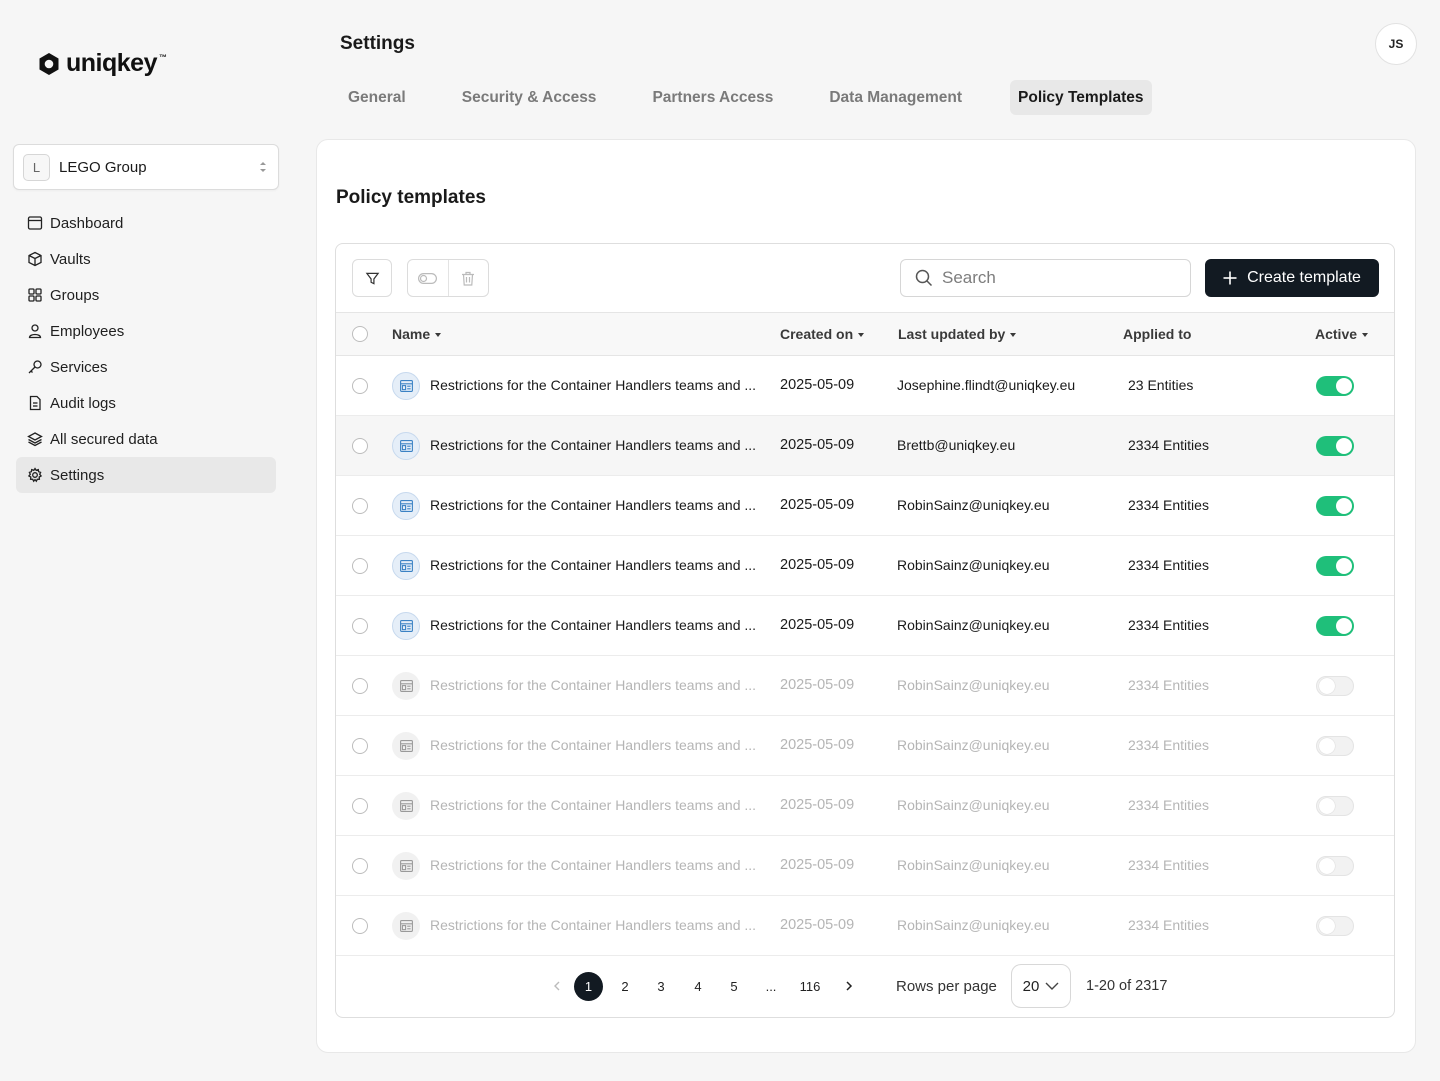 The width and height of the screenshot is (1440, 1081). Describe the element at coordinates (625, 986) in the screenshot. I see `page-button: 2` at that location.